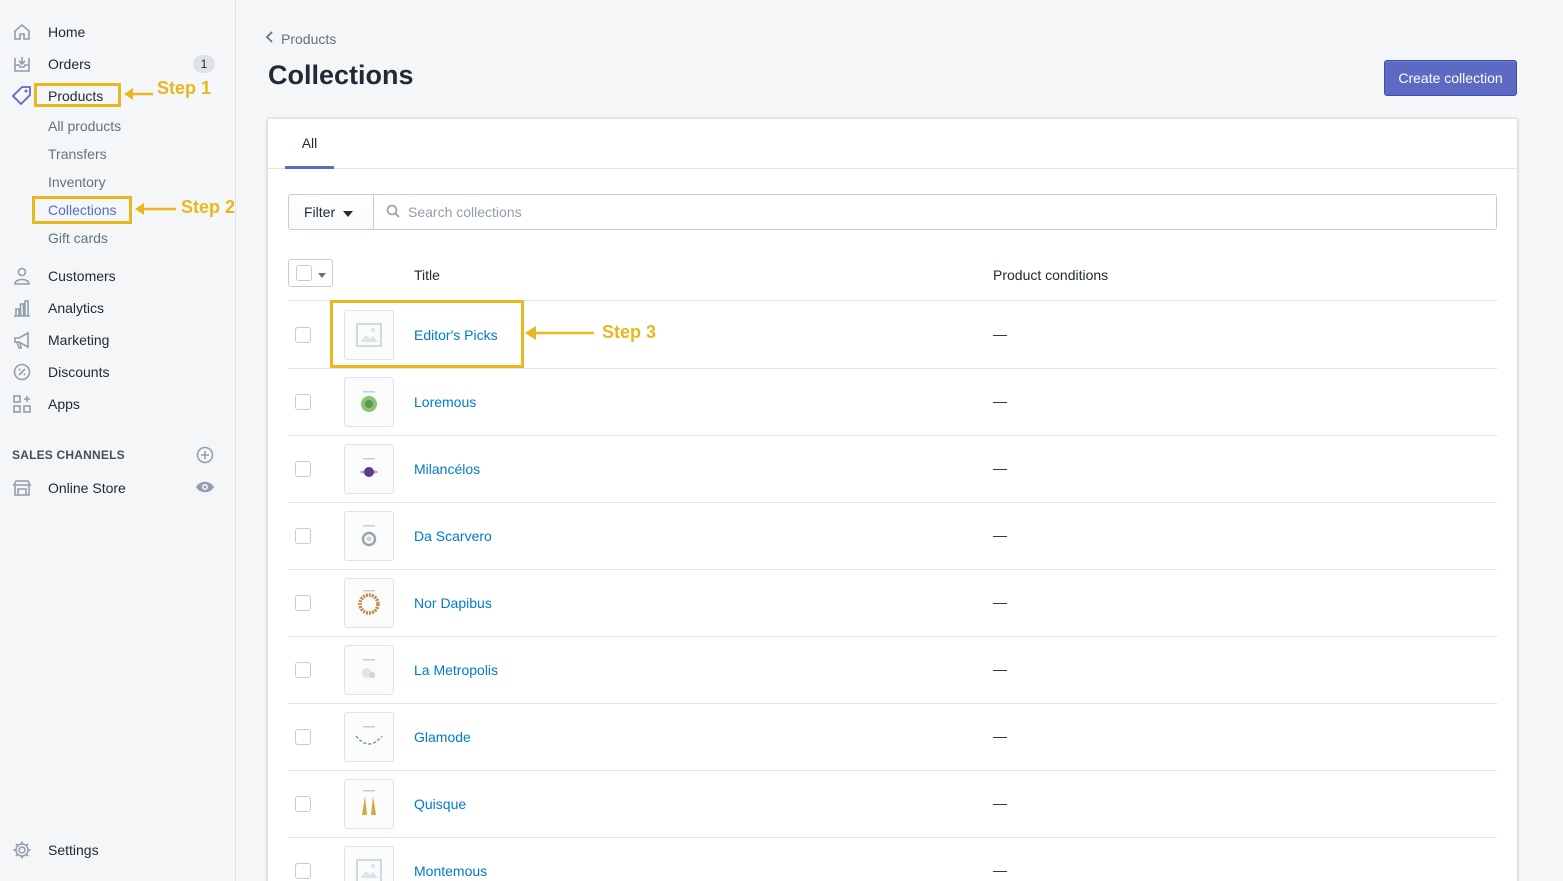 The height and width of the screenshot is (881, 1563). I want to click on chevron-left-icon, so click(270, 38).